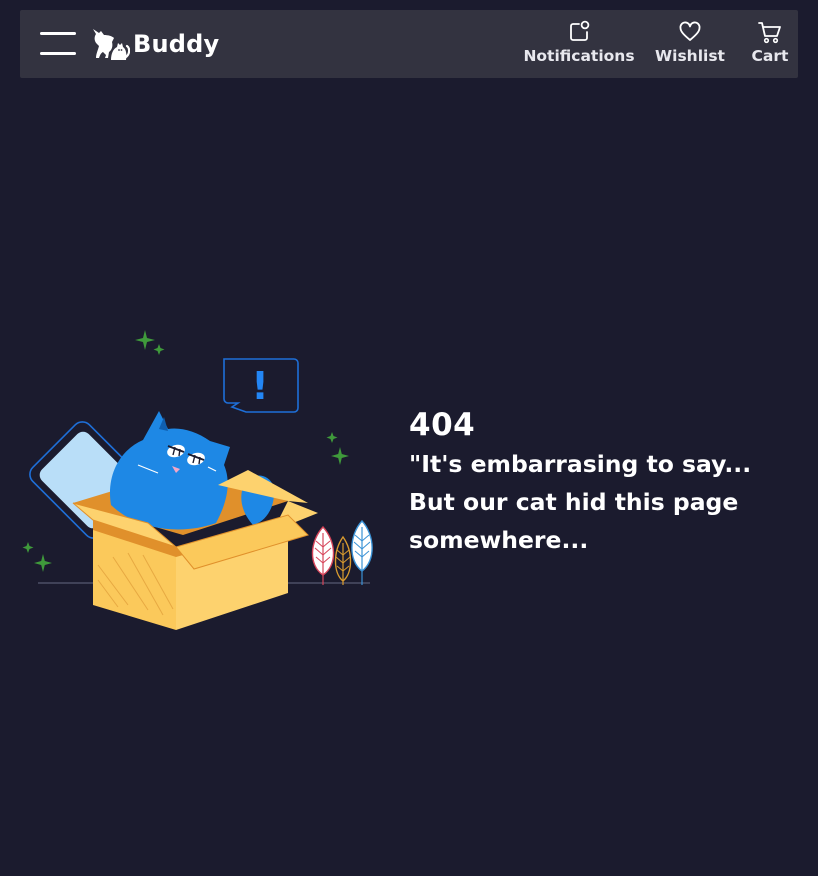 This screenshot has width=818, height=876. I want to click on nav-cart: Cart, so click(770, 42).